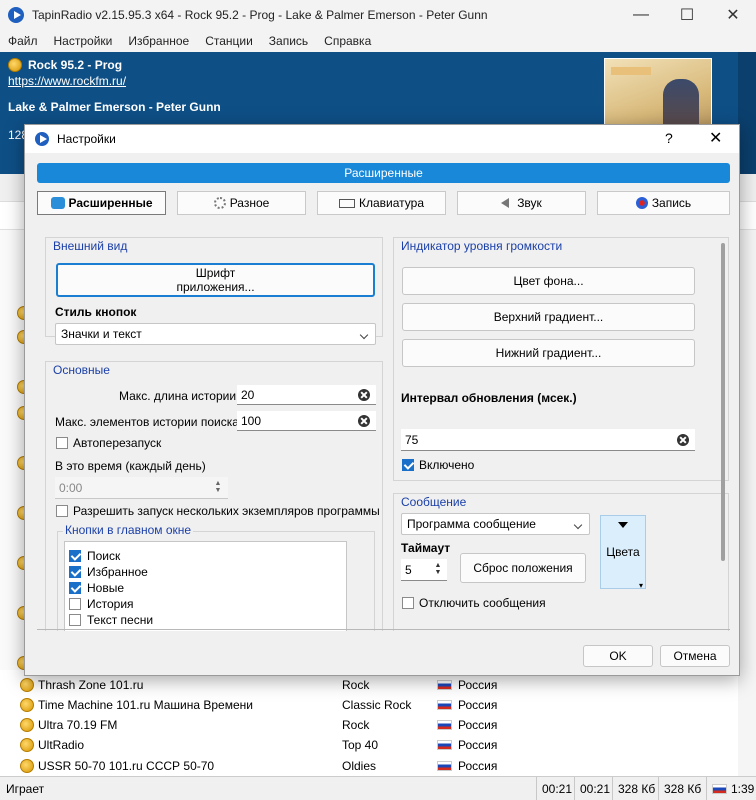  Describe the element at coordinates (306, 421) in the screenshot. I see `search-history-input: 100` at that location.